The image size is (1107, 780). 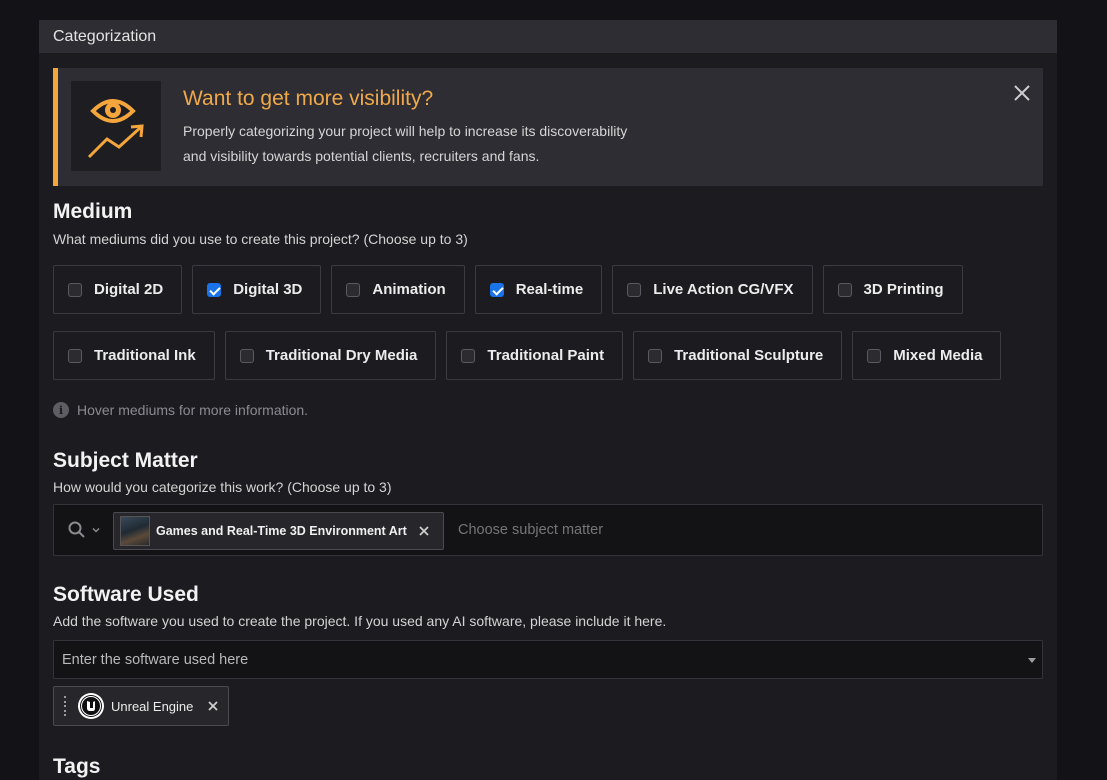 What do you see at coordinates (549, 289) in the screenshot?
I see `medium-label: Real-time` at bounding box center [549, 289].